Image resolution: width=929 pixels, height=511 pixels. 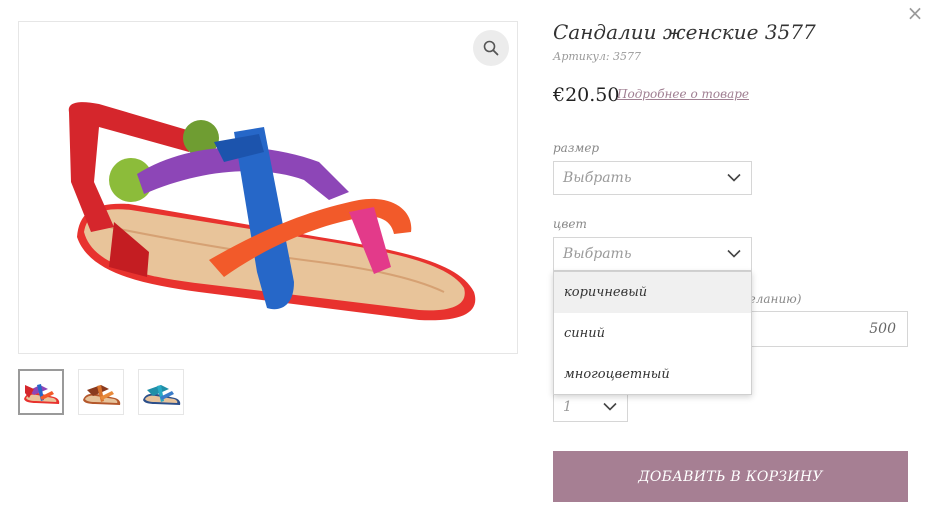 I want to click on color-option: коричневый, so click(x=652, y=292).